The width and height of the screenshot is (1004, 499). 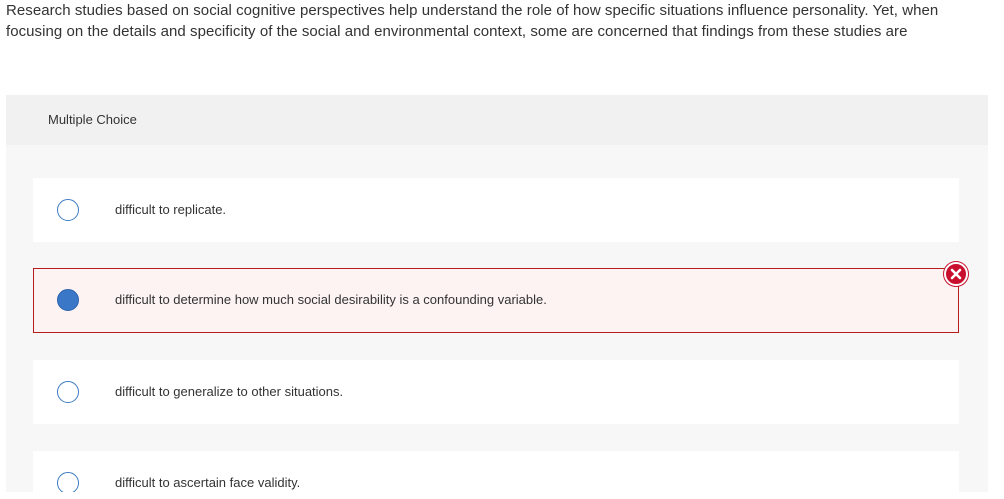 I want to click on option-1-label: difficult to replicate., so click(x=171, y=209).